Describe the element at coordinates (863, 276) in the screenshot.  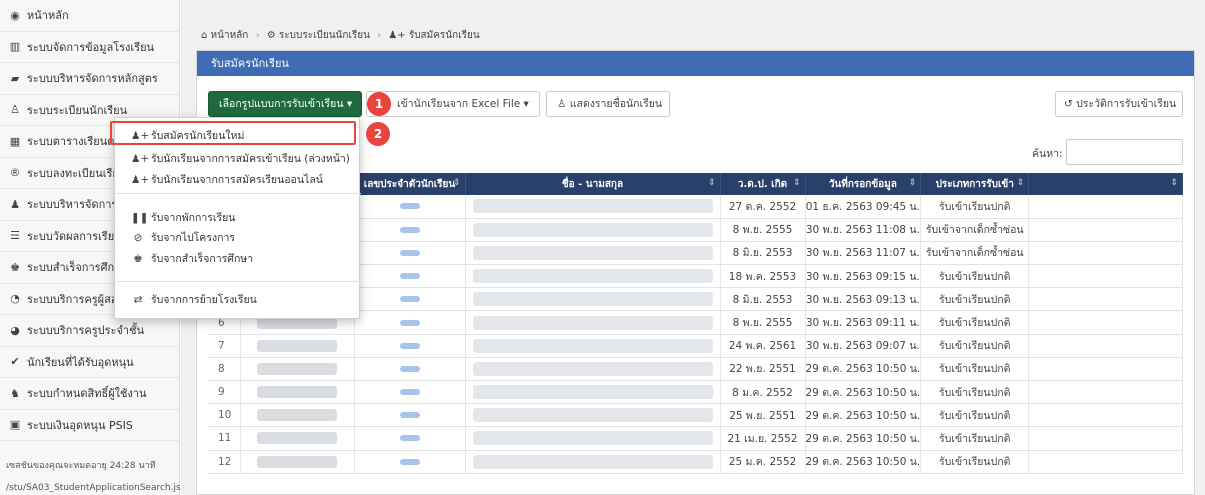
I see `entered-date-cell: 30 พ.ย. 2563 09:15 น.` at that location.